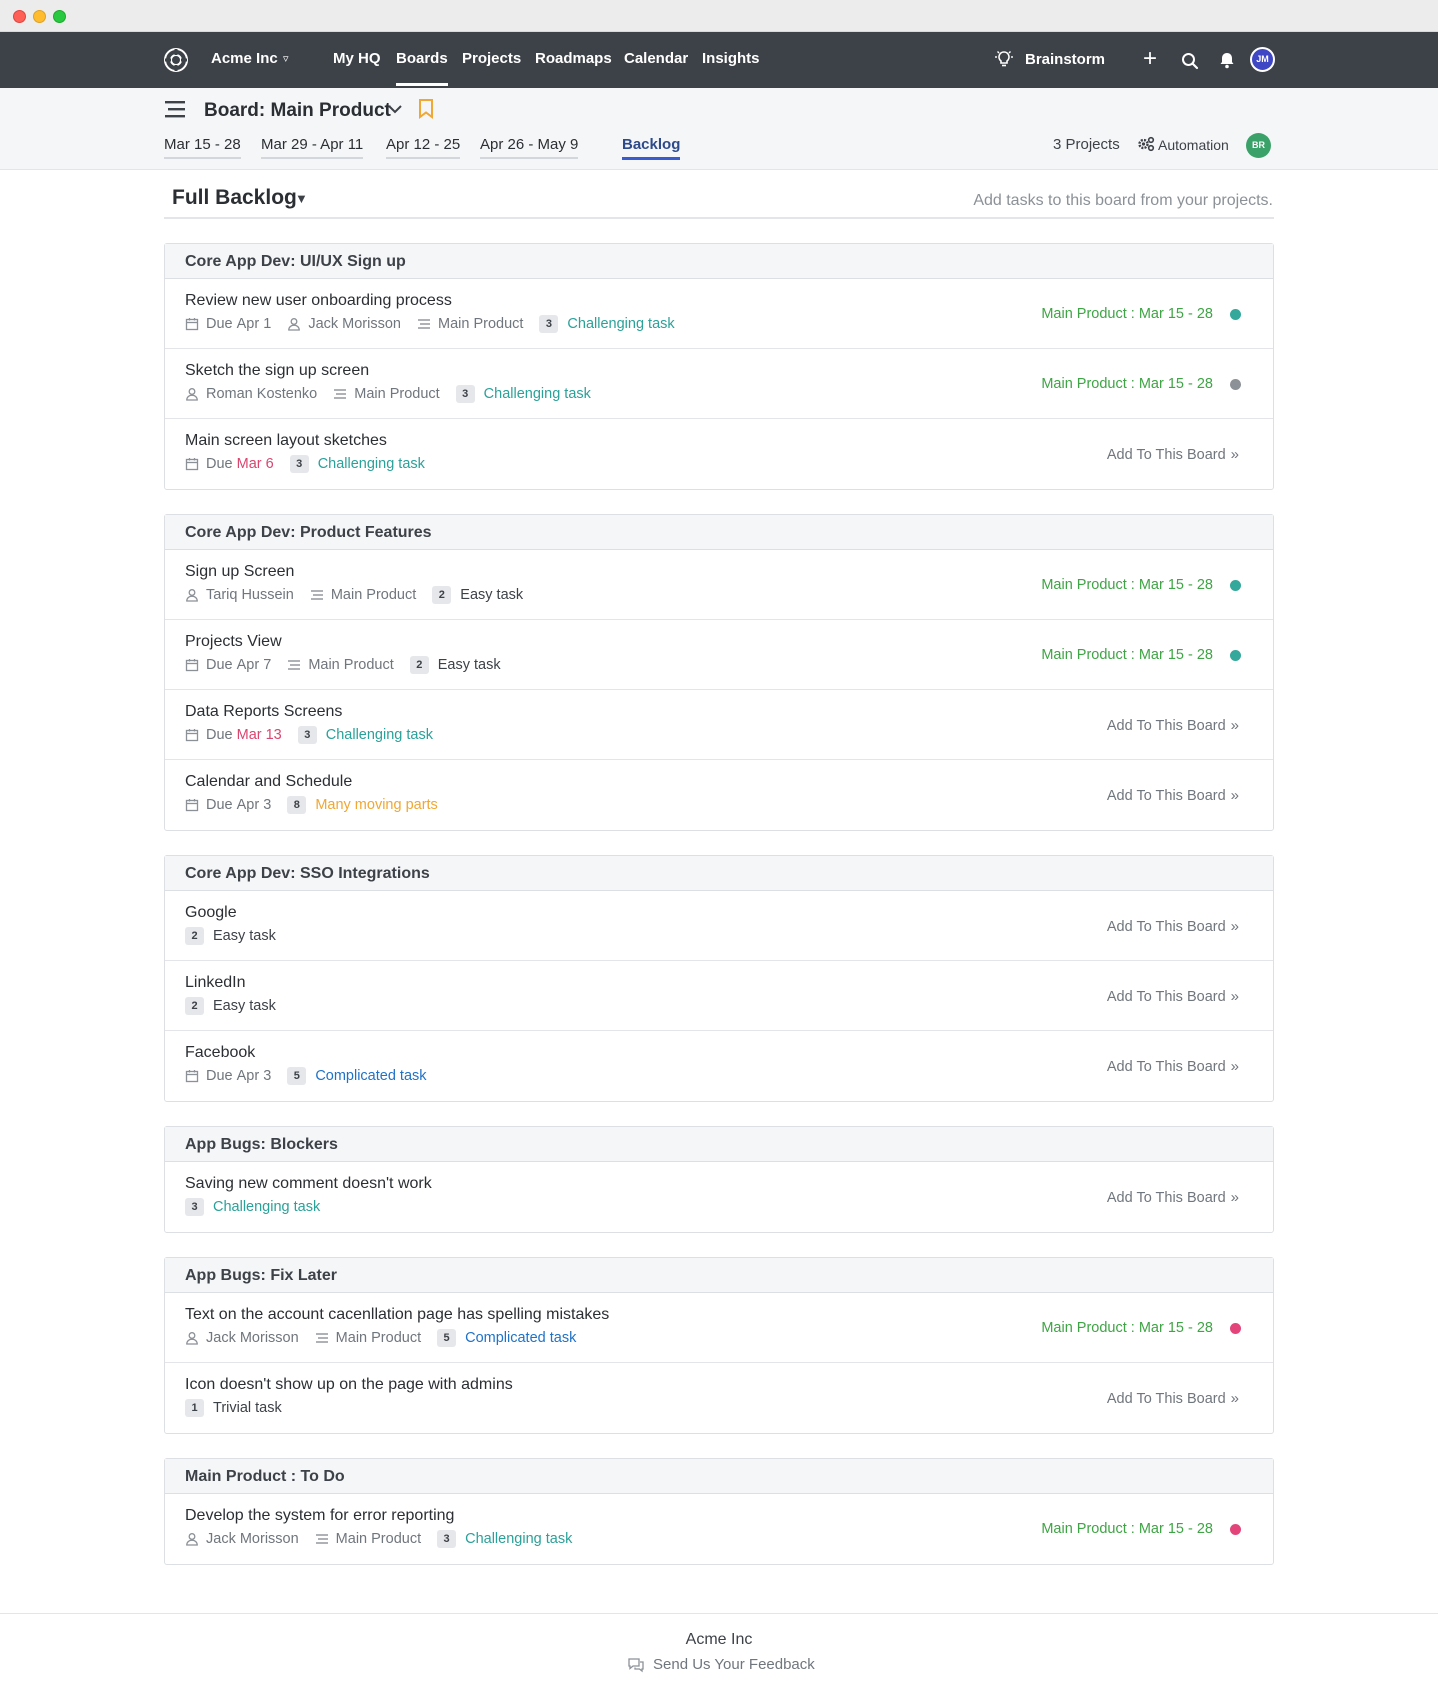 The height and width of the screenshot is (1695, 1438). What do you see at coordinates (294, 324) in the screenshot?
I see `user-icon` at bounding box center [294, 324].